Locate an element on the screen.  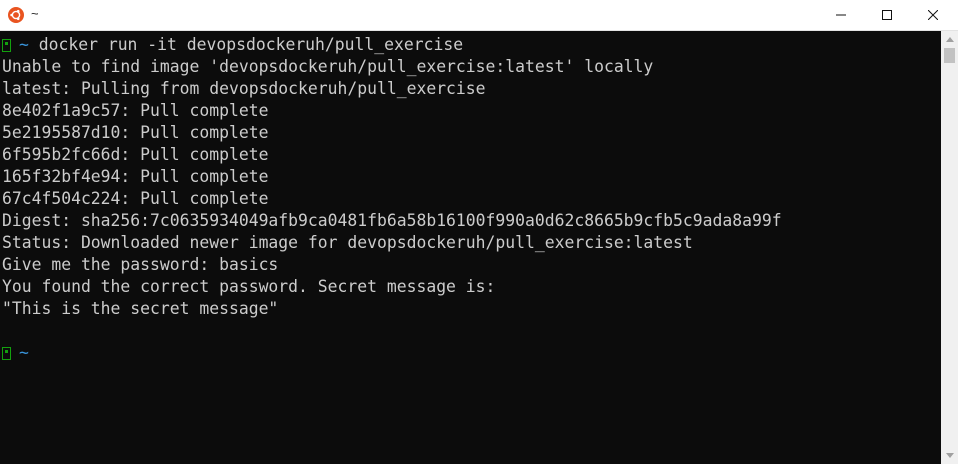
window-title: ~ is located at coordinates (35, 13).